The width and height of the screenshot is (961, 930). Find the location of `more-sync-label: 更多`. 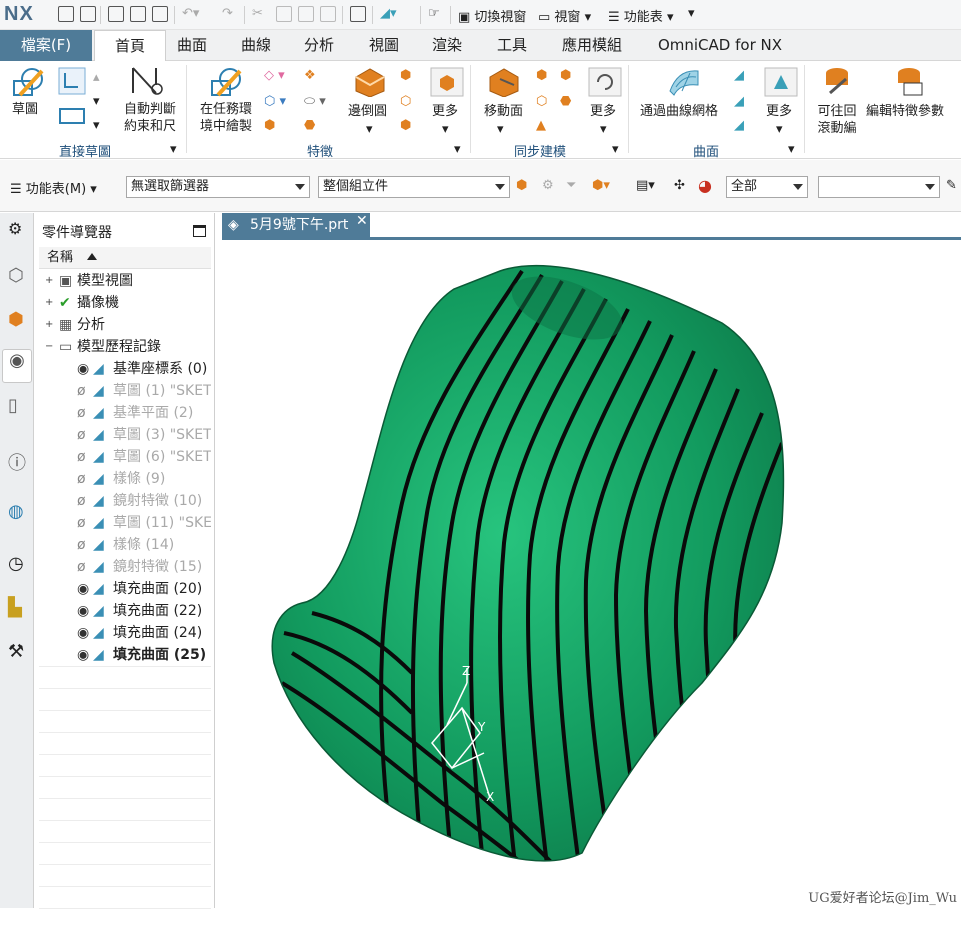

more-sync-label: 更多 is located at coordinates (603, 111).